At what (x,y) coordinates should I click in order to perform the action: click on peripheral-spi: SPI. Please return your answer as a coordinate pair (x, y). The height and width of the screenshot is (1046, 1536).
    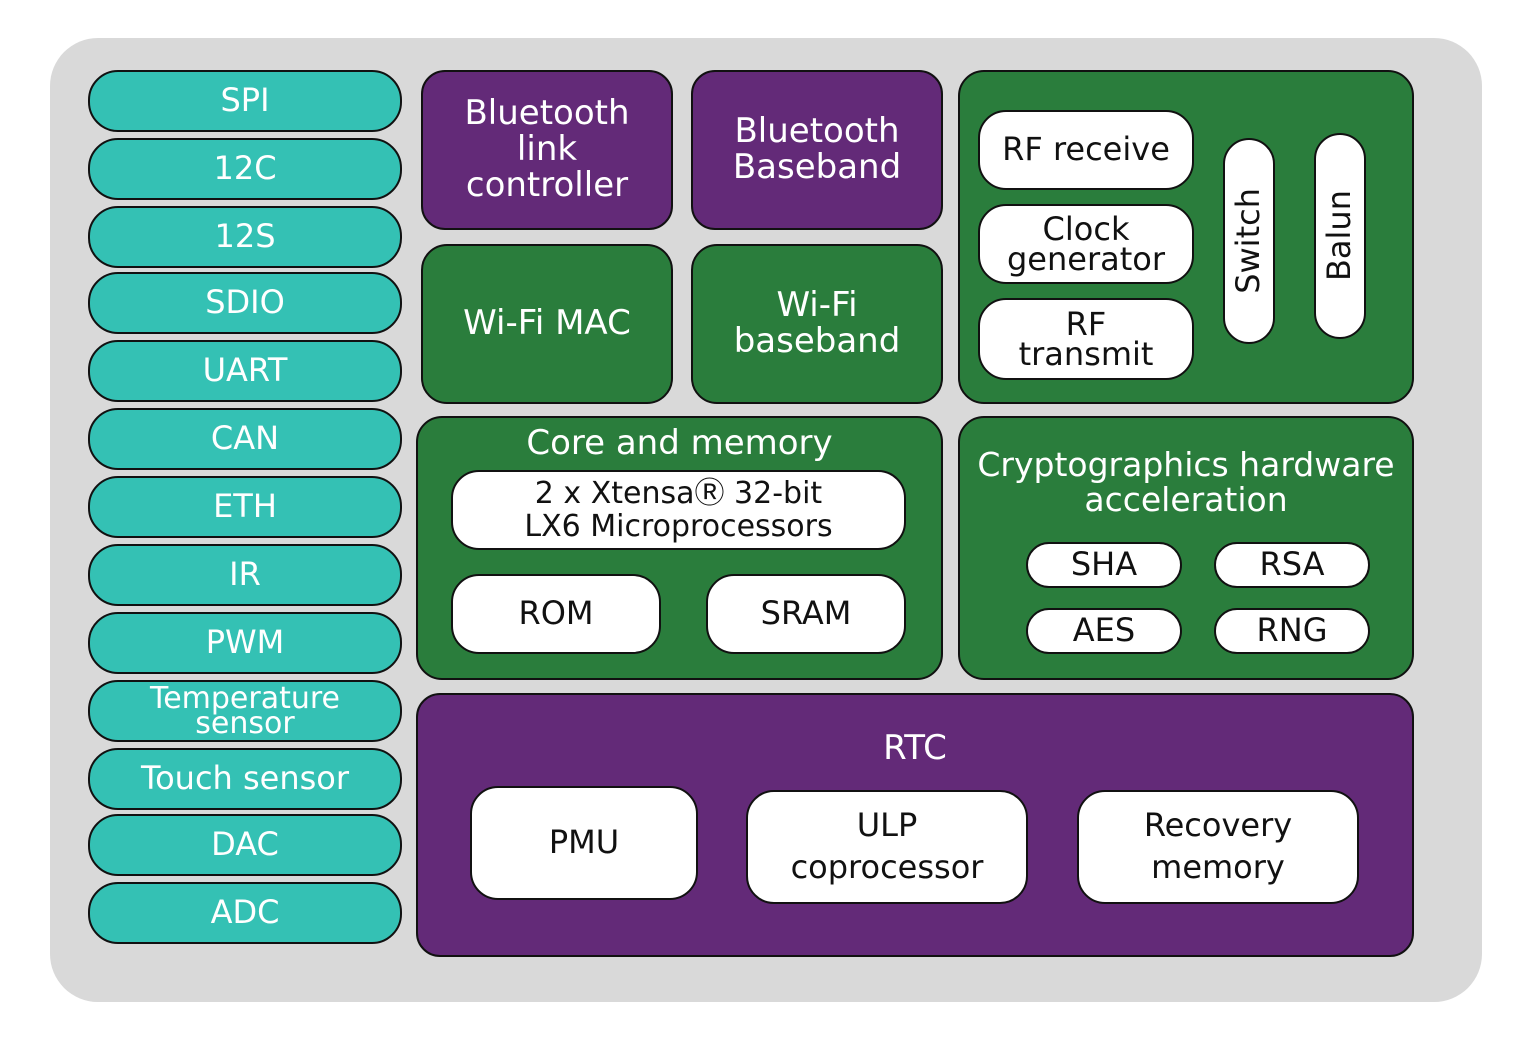
    Looking at the image, I should click on (245, 101).